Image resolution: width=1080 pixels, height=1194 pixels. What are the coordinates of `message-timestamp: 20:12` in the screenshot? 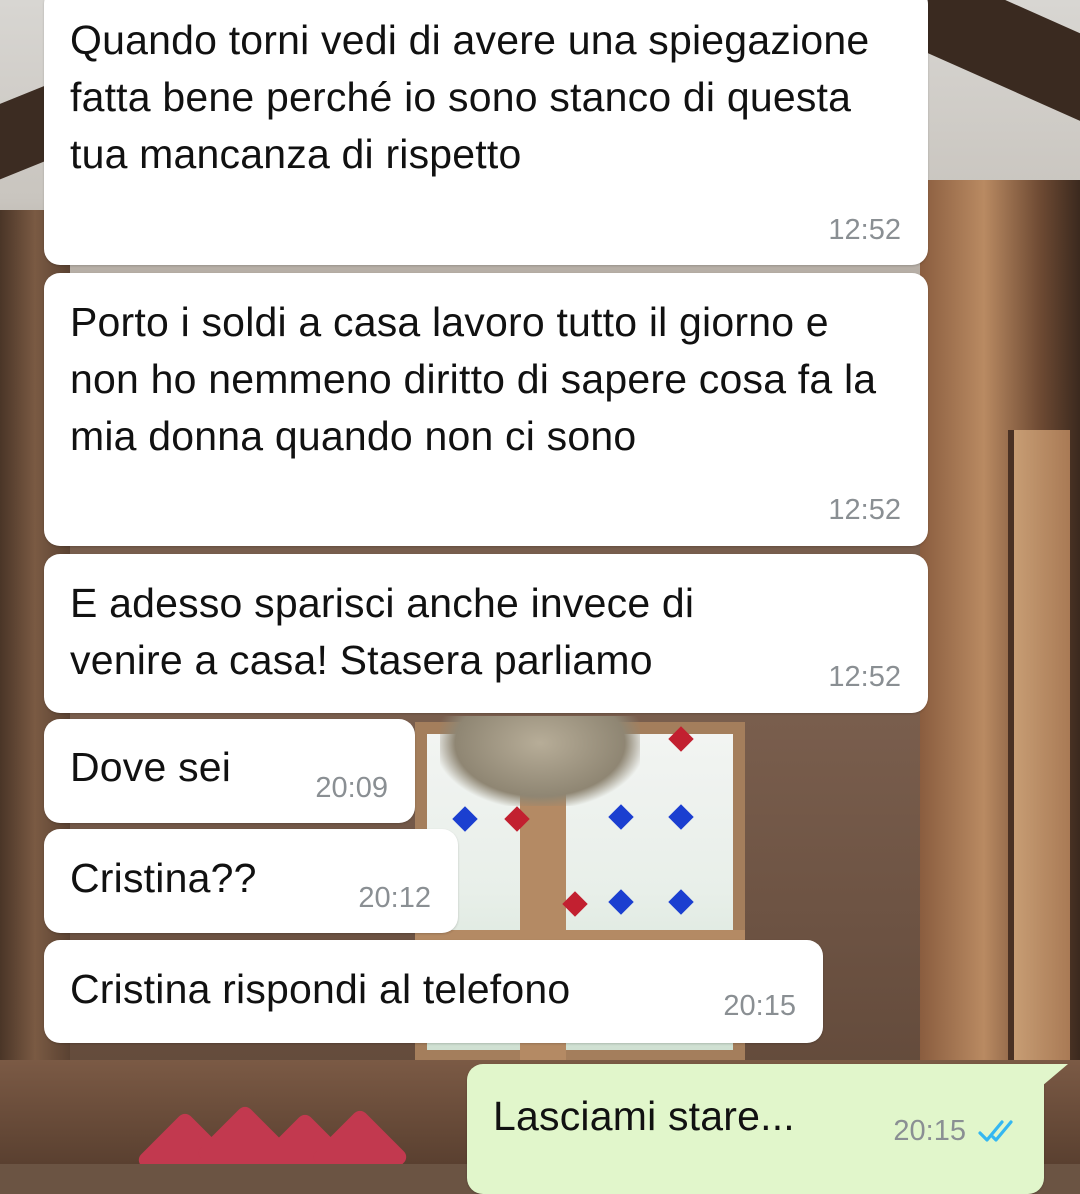 It's located at (394, 898).